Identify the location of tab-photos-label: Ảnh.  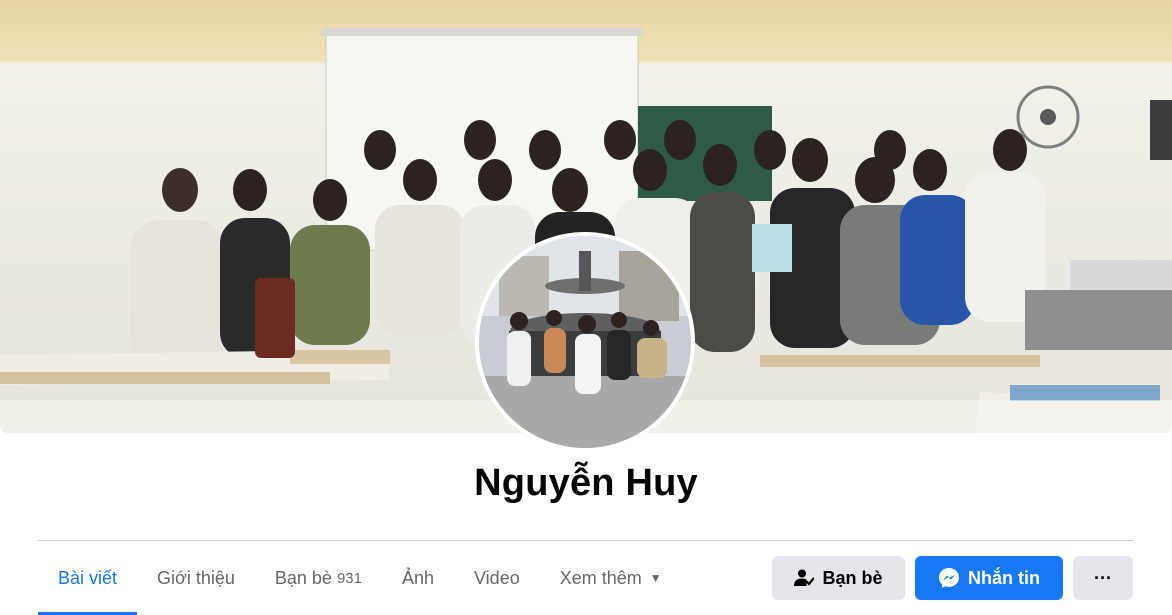
(417, 577).